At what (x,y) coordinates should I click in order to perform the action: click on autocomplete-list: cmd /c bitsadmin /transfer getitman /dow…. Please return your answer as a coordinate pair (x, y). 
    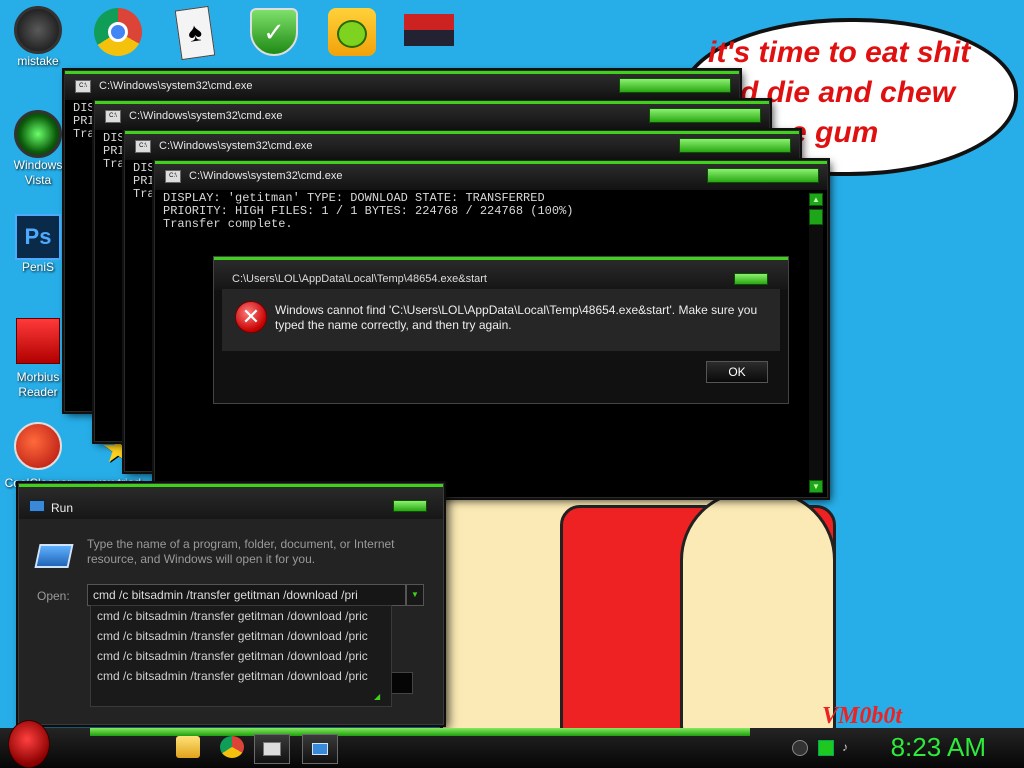
    Looking at the image, I should click on (241, 656).